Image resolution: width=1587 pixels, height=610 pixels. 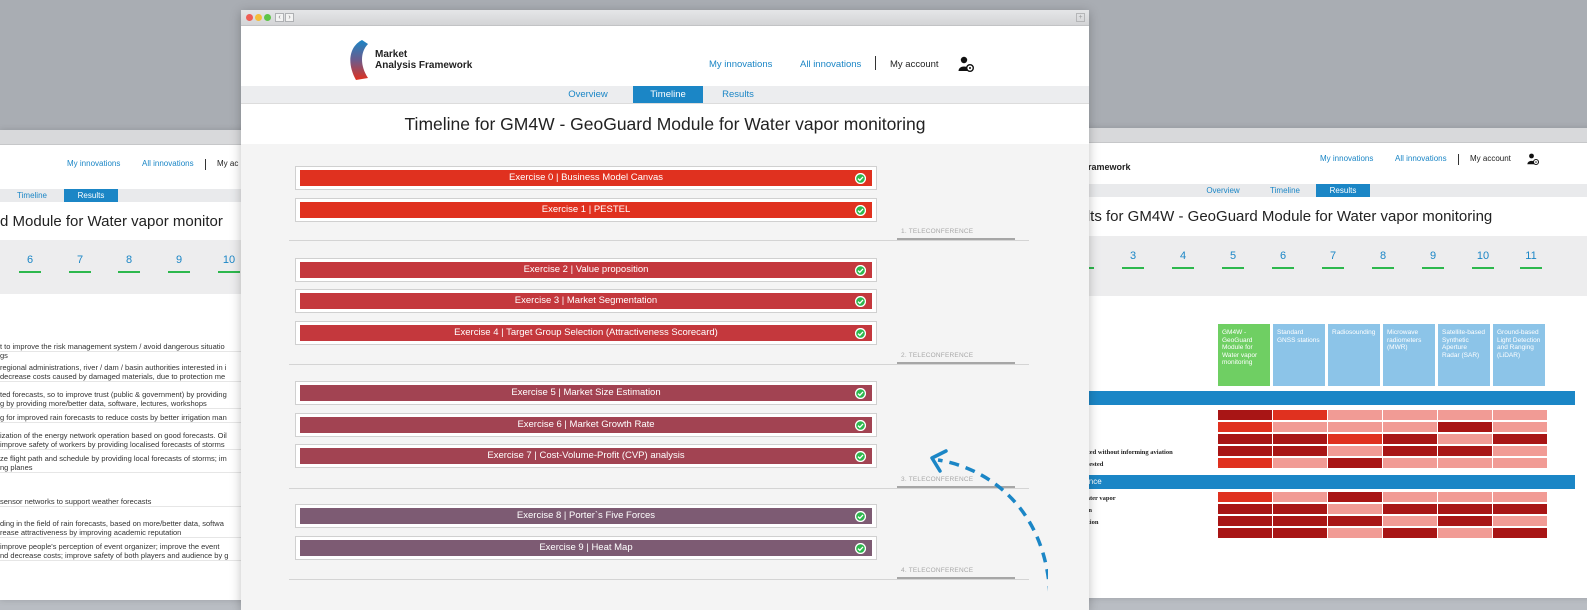 I want to click on chevron-right-icon: ›, so click(x=289, y=17).